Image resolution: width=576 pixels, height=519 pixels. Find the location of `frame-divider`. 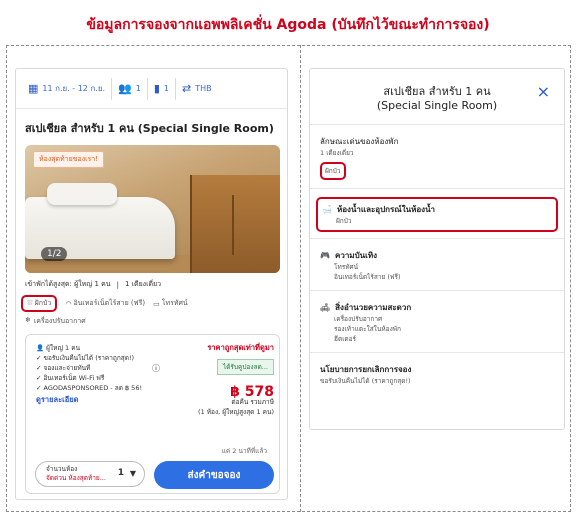

frame-divider is located at coordinates (300, 278).